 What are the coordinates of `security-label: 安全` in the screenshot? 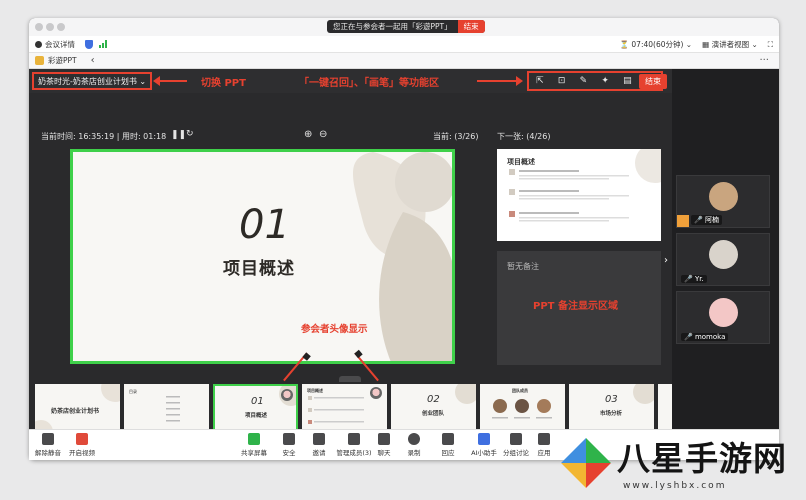 It's located at (289, 453).